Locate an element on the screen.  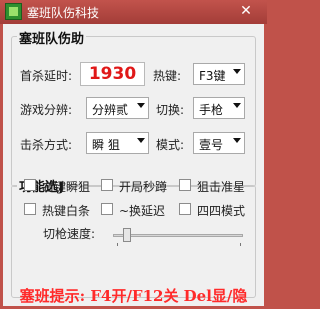
speed-label: 切枪速度: is located at coordinates (69, 234).